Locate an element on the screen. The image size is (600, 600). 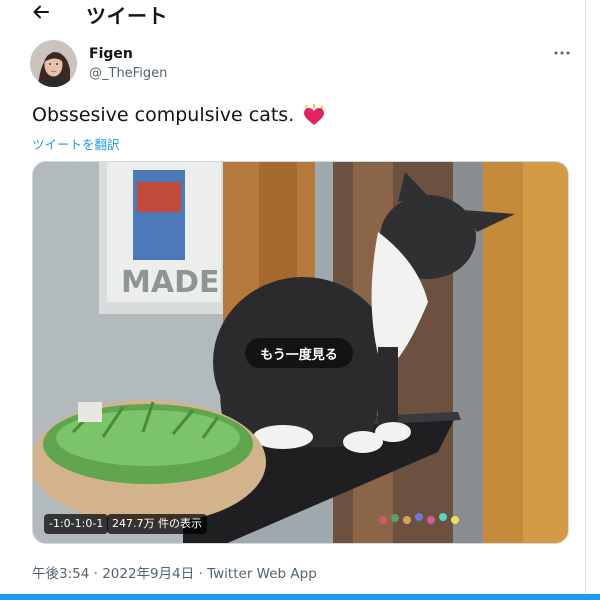
bottom-accent-bar is located at coordinates (300, 597).